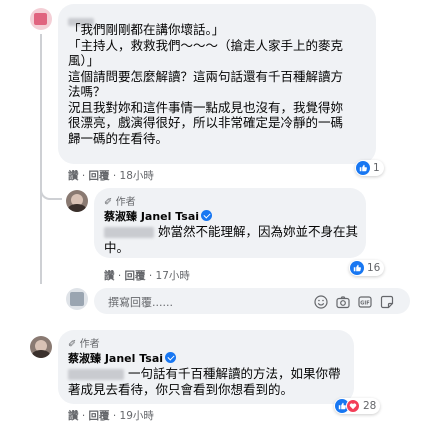 The height and width of the screenshot is (429, 424). What do you see at coordinates (41, 19) in the screenshot?
I see `commenter-avatar` at bounding box center [41, 19].